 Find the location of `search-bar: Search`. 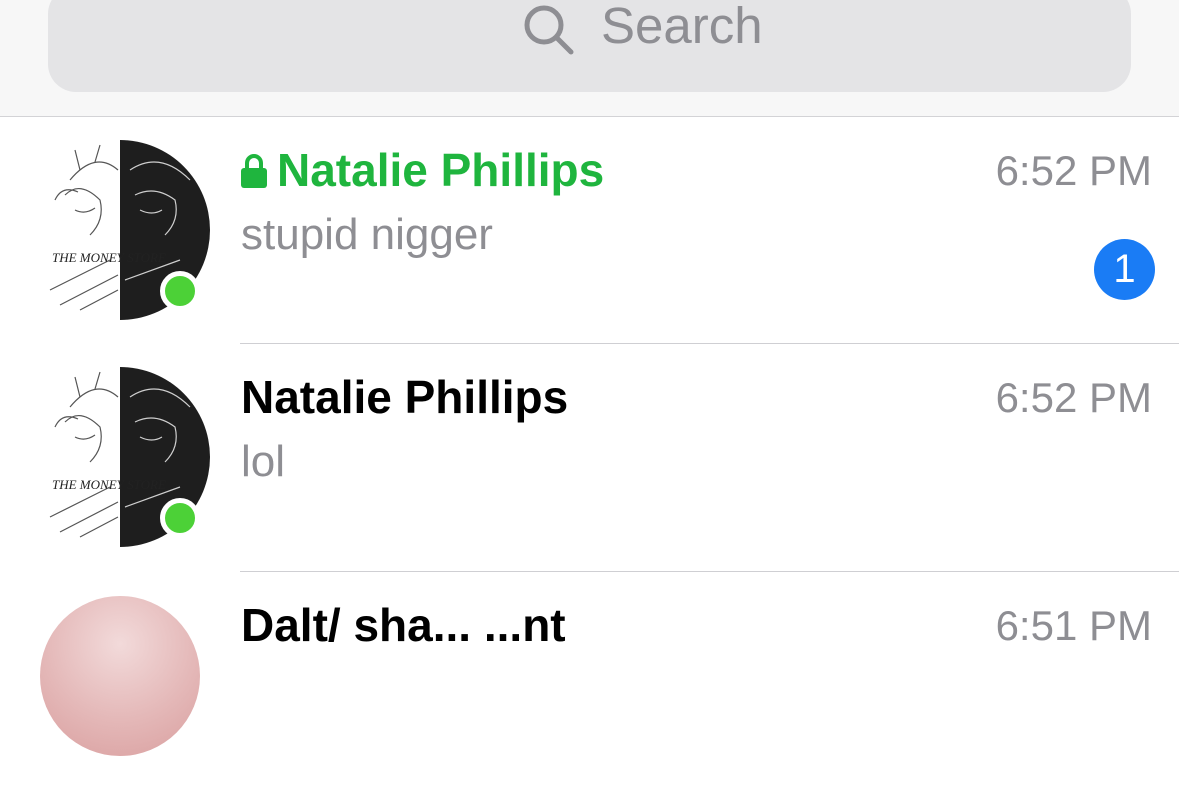

search-bar: Search is located at coordinates (589, 46).